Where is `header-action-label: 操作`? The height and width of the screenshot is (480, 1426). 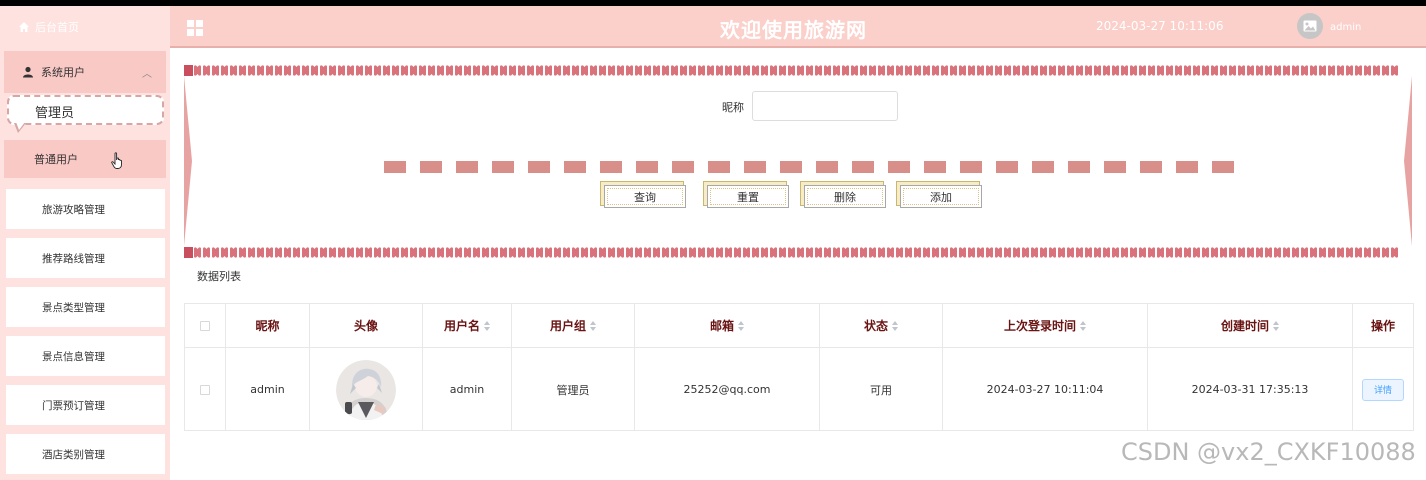
header-action-label: 操作 is located at coordinates (1382, 326).